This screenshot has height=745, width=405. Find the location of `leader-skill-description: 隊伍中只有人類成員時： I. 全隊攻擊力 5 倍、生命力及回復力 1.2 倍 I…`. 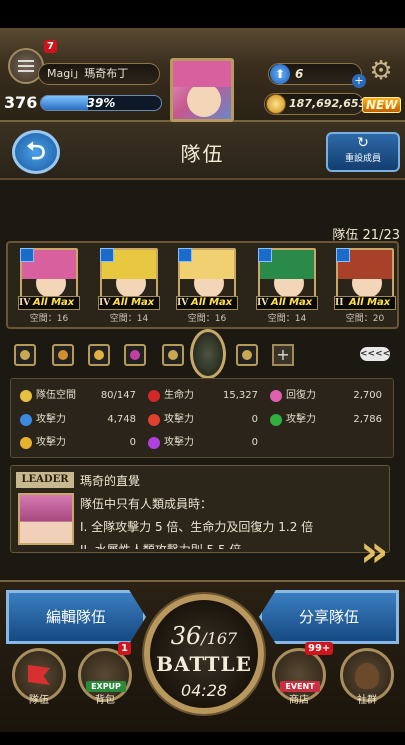

leader-skill-description: 隊伍中只有人類成員時： I. 全隊攻擊力 5 倍、生命力及回復力 1.2 倍 I… is located at coordinates (230, 521).